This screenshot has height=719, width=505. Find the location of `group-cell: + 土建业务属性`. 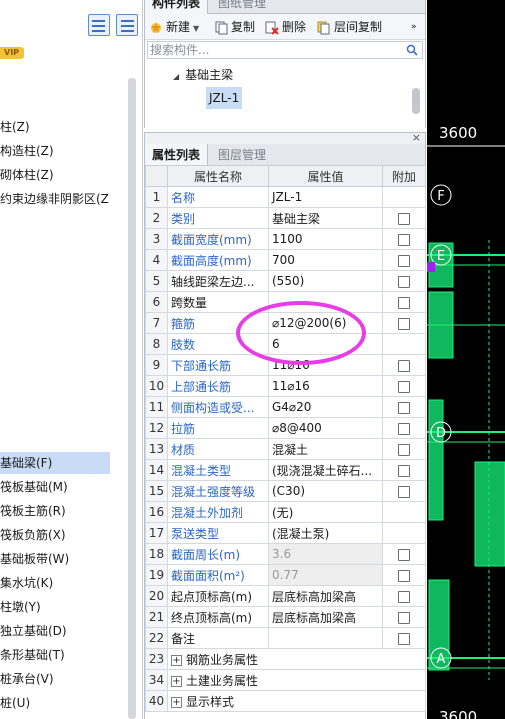

group-cell: + 土建业务属性 is located at coordinates (296, 680).